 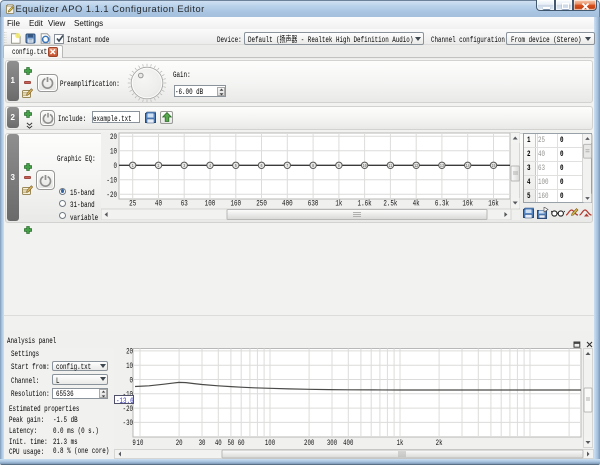 What do you see at coordinates (416, 167) in the screenshot?
I see `svg-text: 12` at bounding box center [416, 167].